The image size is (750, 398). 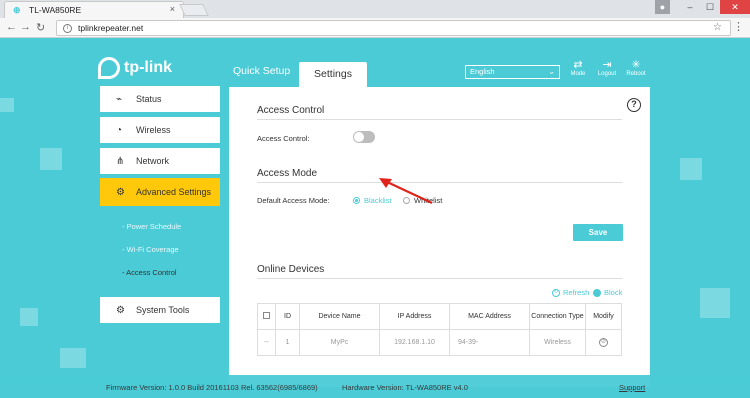 What do you see at coordinates (151, 226) in the screenshot?
I see `submenu-item-power-schedule: - Power Schedule` at bounding box center [151, 226].